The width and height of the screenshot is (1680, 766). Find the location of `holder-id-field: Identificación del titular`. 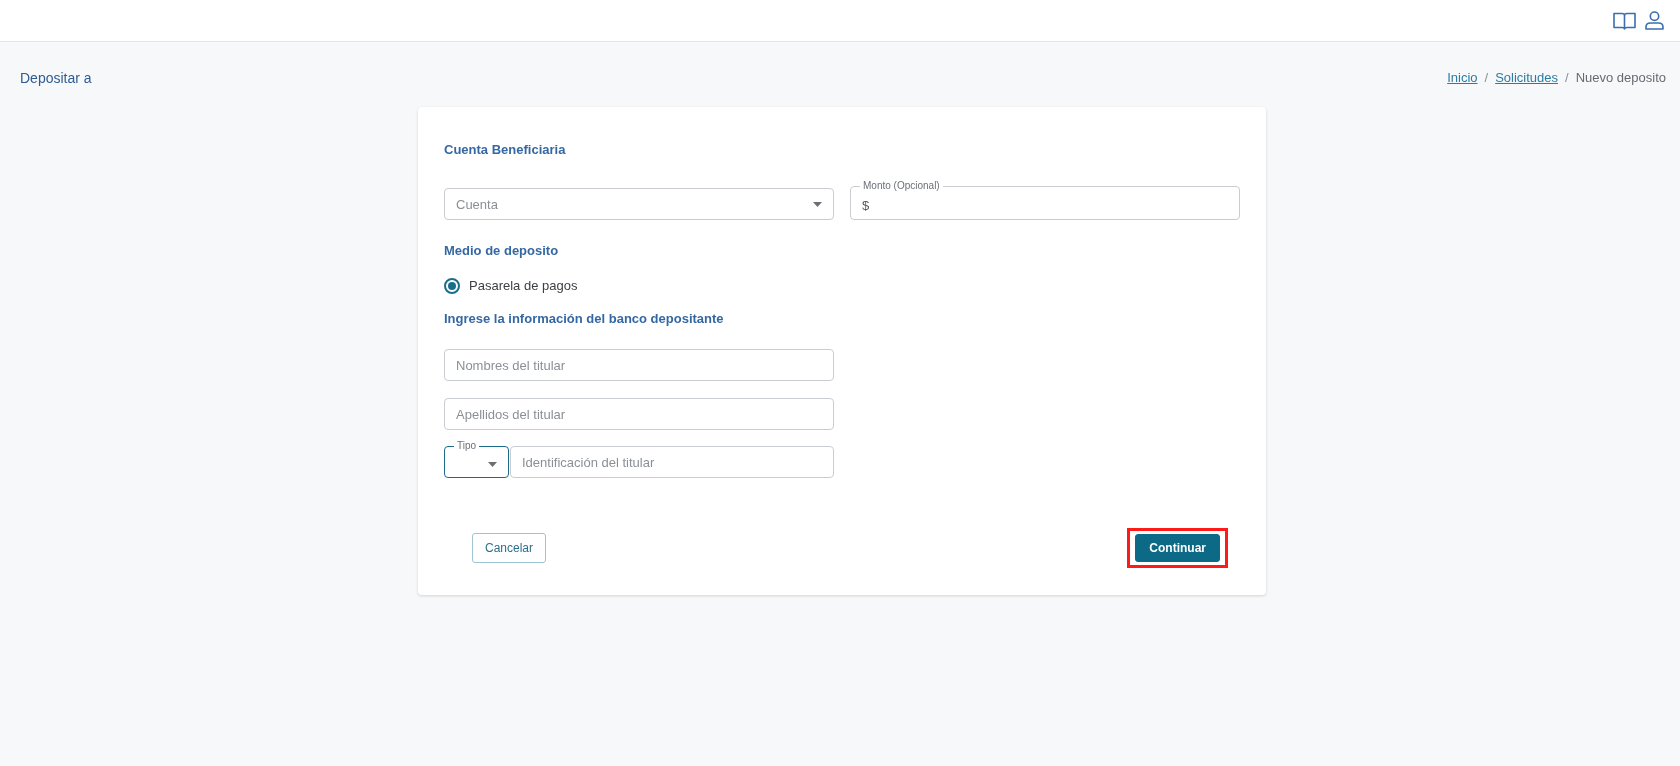

holder-id-field: Identificación del titular is located at coordinates (672, 462).